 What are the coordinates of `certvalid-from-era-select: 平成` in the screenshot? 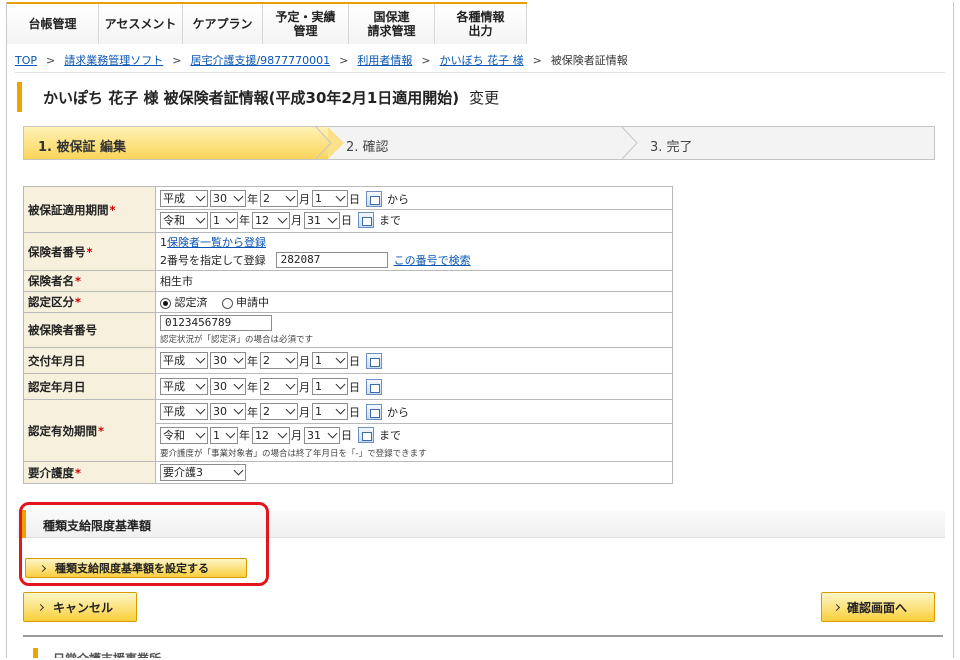 It's located at (184, 411).